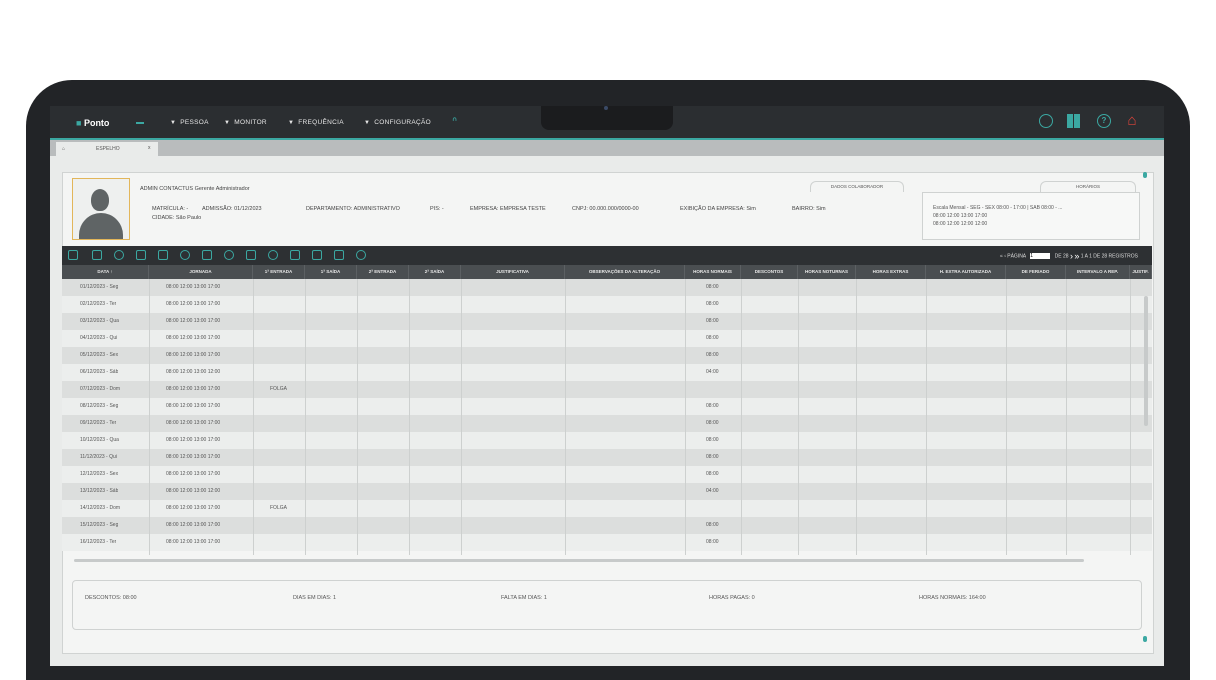  What do you see at coordinates (295, 255) in the screenshot?
I see `edit-icon` at bounding box center [295, 255].